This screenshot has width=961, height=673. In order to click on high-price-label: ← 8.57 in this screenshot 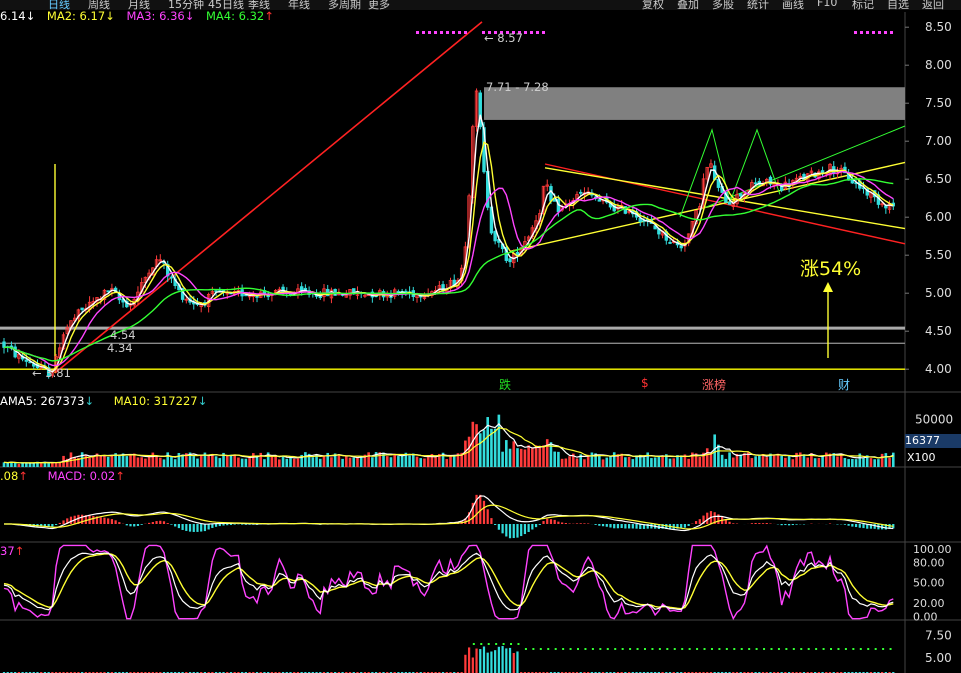, I will do `click(503, 38)`.